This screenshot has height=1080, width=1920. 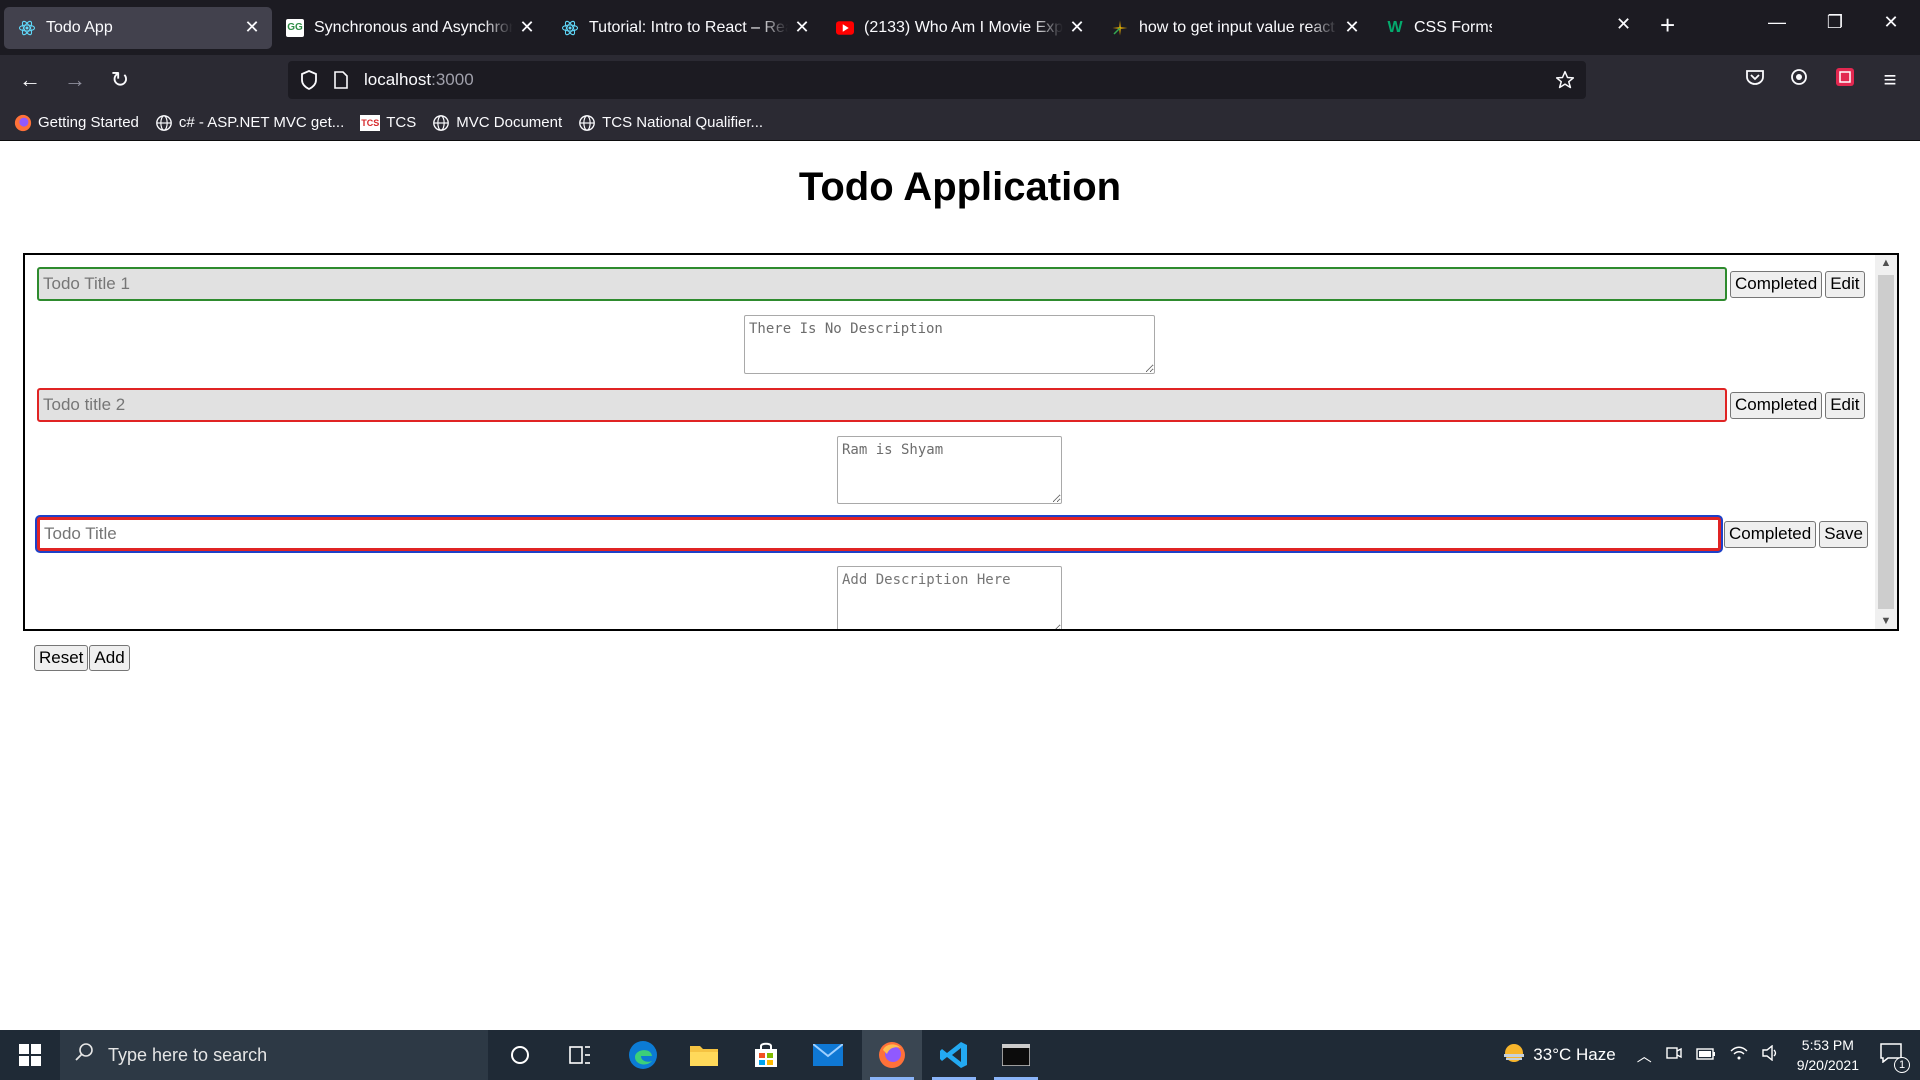 What do you see at coordinates (295, 27) in the screenshot?
I see `gfg-icon: GG` at bounding box center [295, 27].